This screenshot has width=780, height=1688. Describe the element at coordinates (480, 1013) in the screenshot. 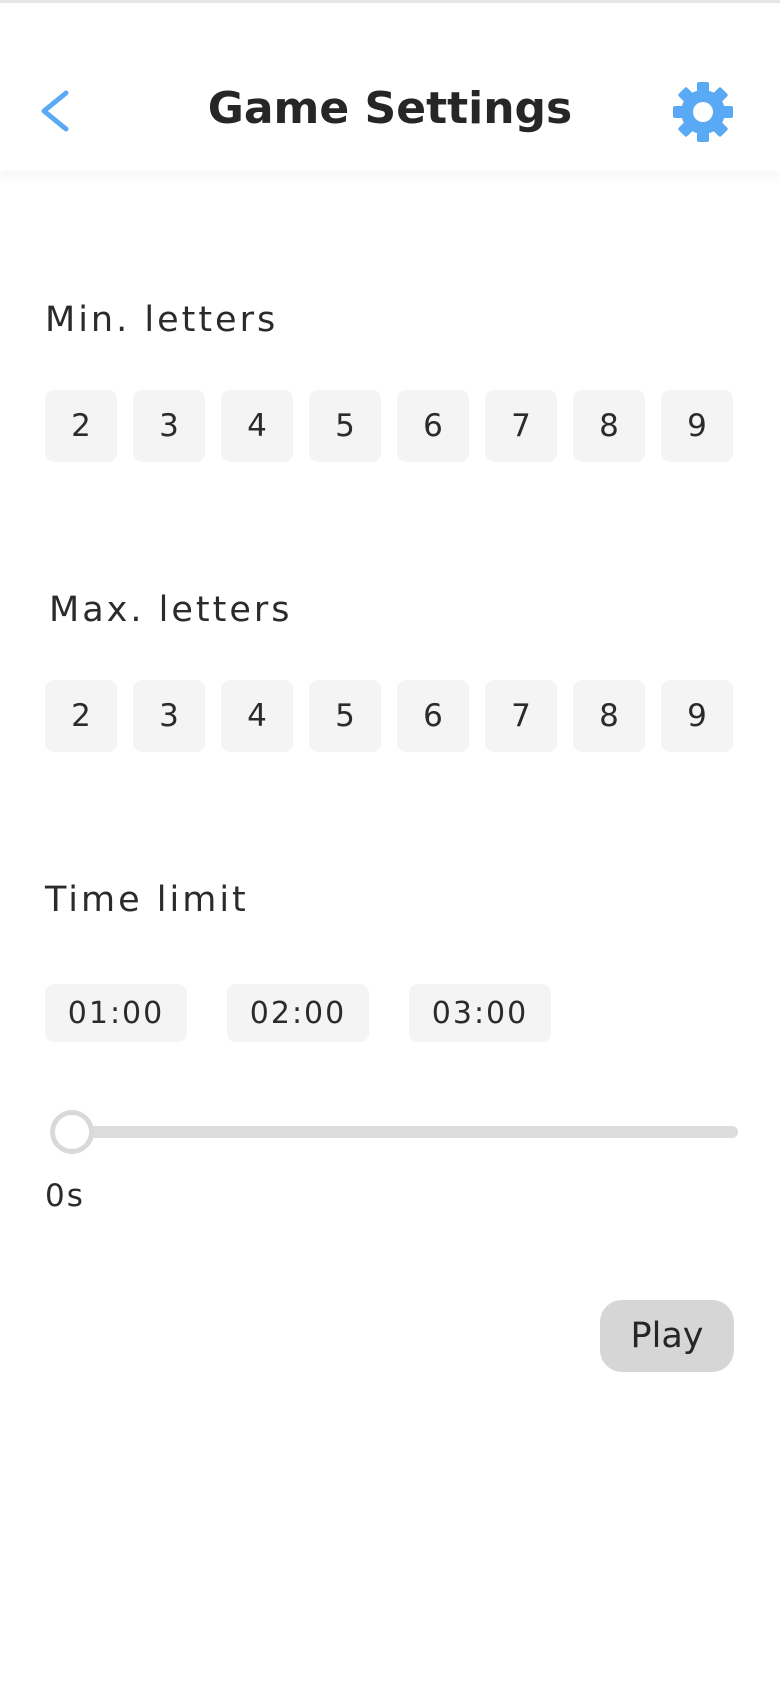

I see `time-preset-button: 03:00` at that location.